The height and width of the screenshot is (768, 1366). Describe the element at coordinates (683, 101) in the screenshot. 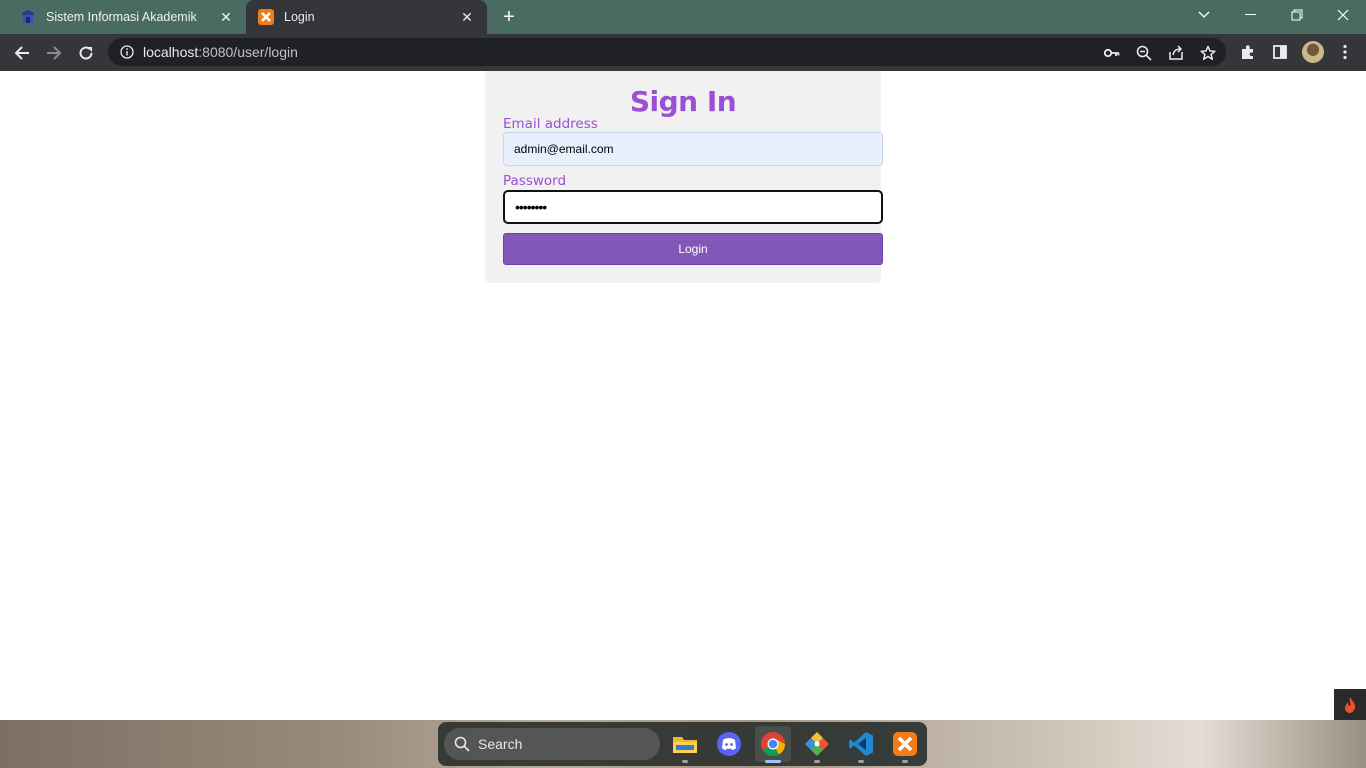

I see `page-title: Sign In` at that location.